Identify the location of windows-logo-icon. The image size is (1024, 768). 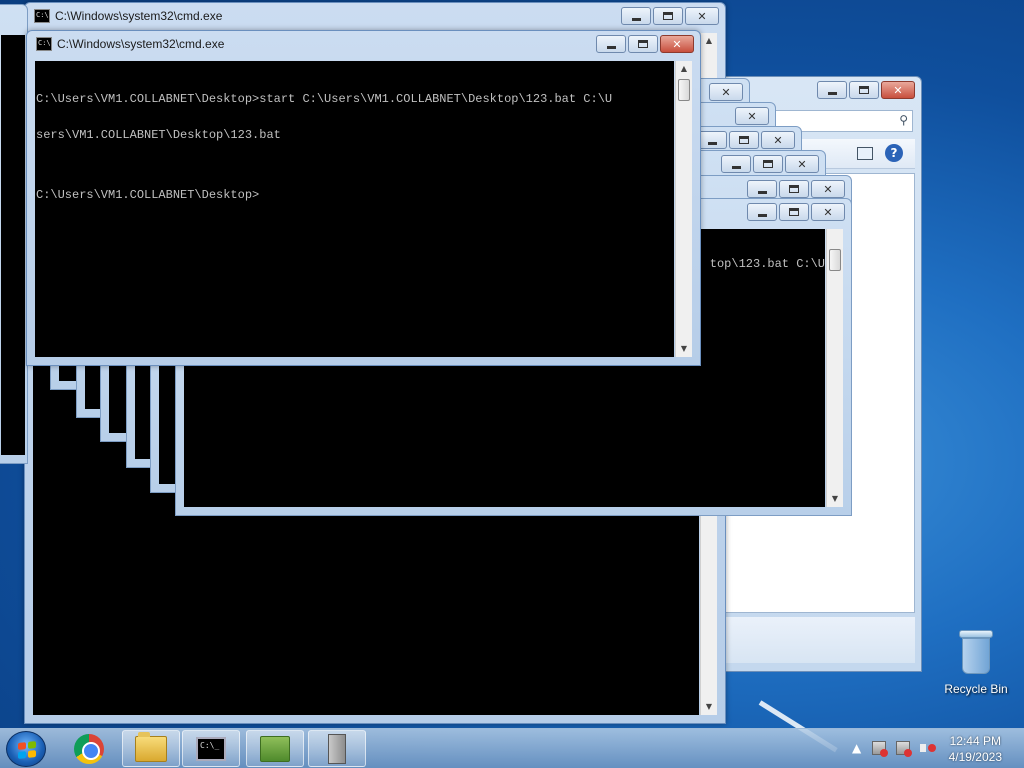
(27, 750).